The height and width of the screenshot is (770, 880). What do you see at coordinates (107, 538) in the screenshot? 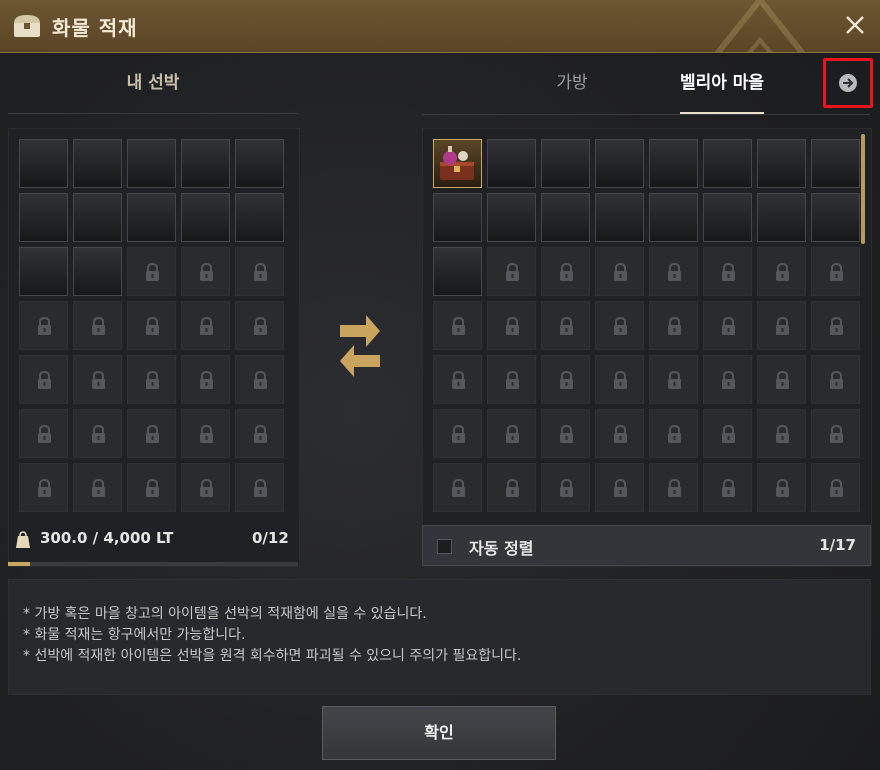
I see `weight-text: 300.0 / 4,000 LT` at bounding box center [107, 538].